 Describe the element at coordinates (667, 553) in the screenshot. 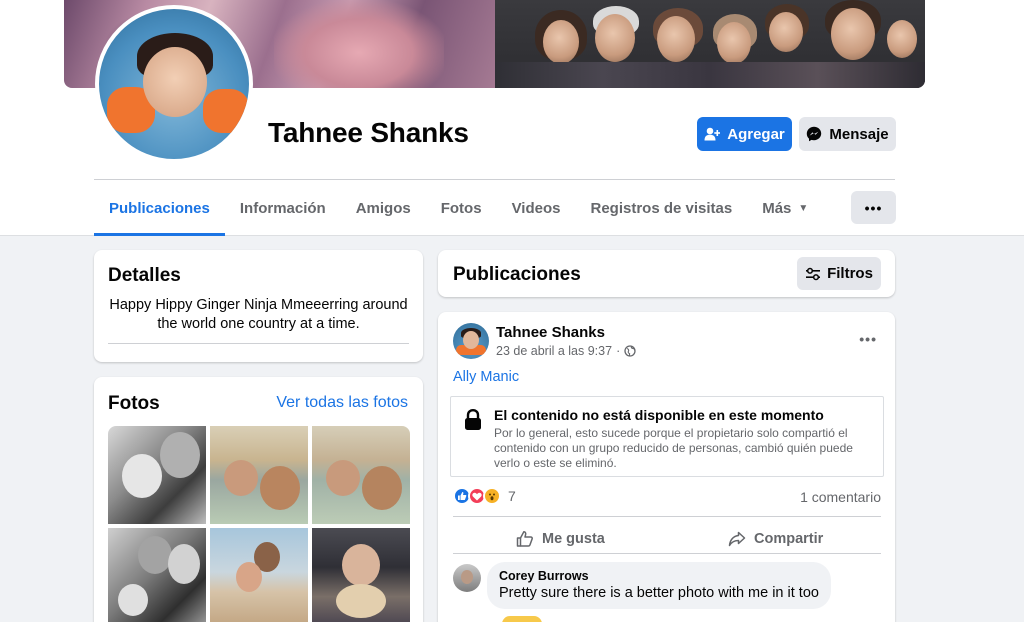

I see `actions-divider-bottom` at that location.